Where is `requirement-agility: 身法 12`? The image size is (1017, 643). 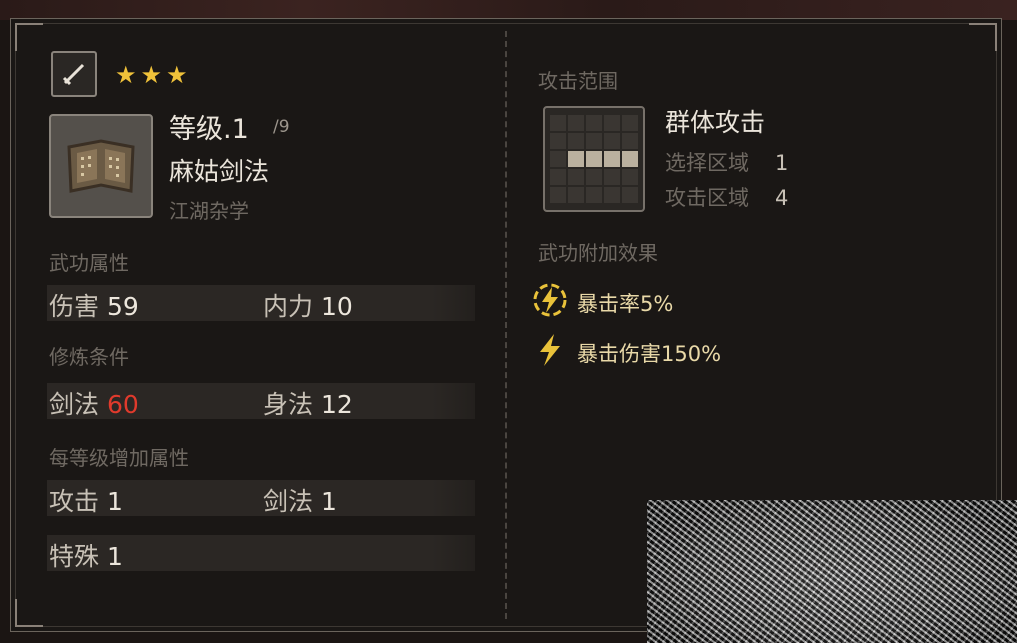 requirement-agility: 身法 12 is located at coordinates (308, 403).